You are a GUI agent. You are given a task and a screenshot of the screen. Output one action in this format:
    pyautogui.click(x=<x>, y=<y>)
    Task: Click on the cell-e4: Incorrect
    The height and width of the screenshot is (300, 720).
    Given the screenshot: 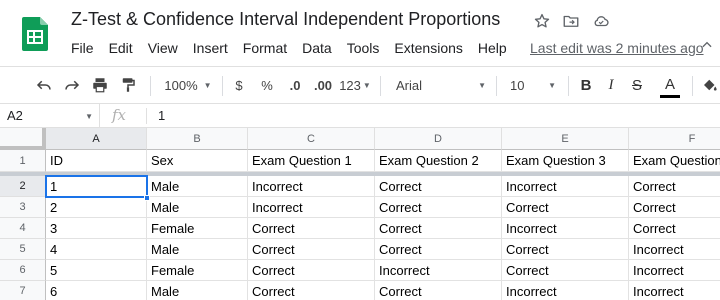 What is the action you would take?
    pyautogui.click(x=565, y=228)
    